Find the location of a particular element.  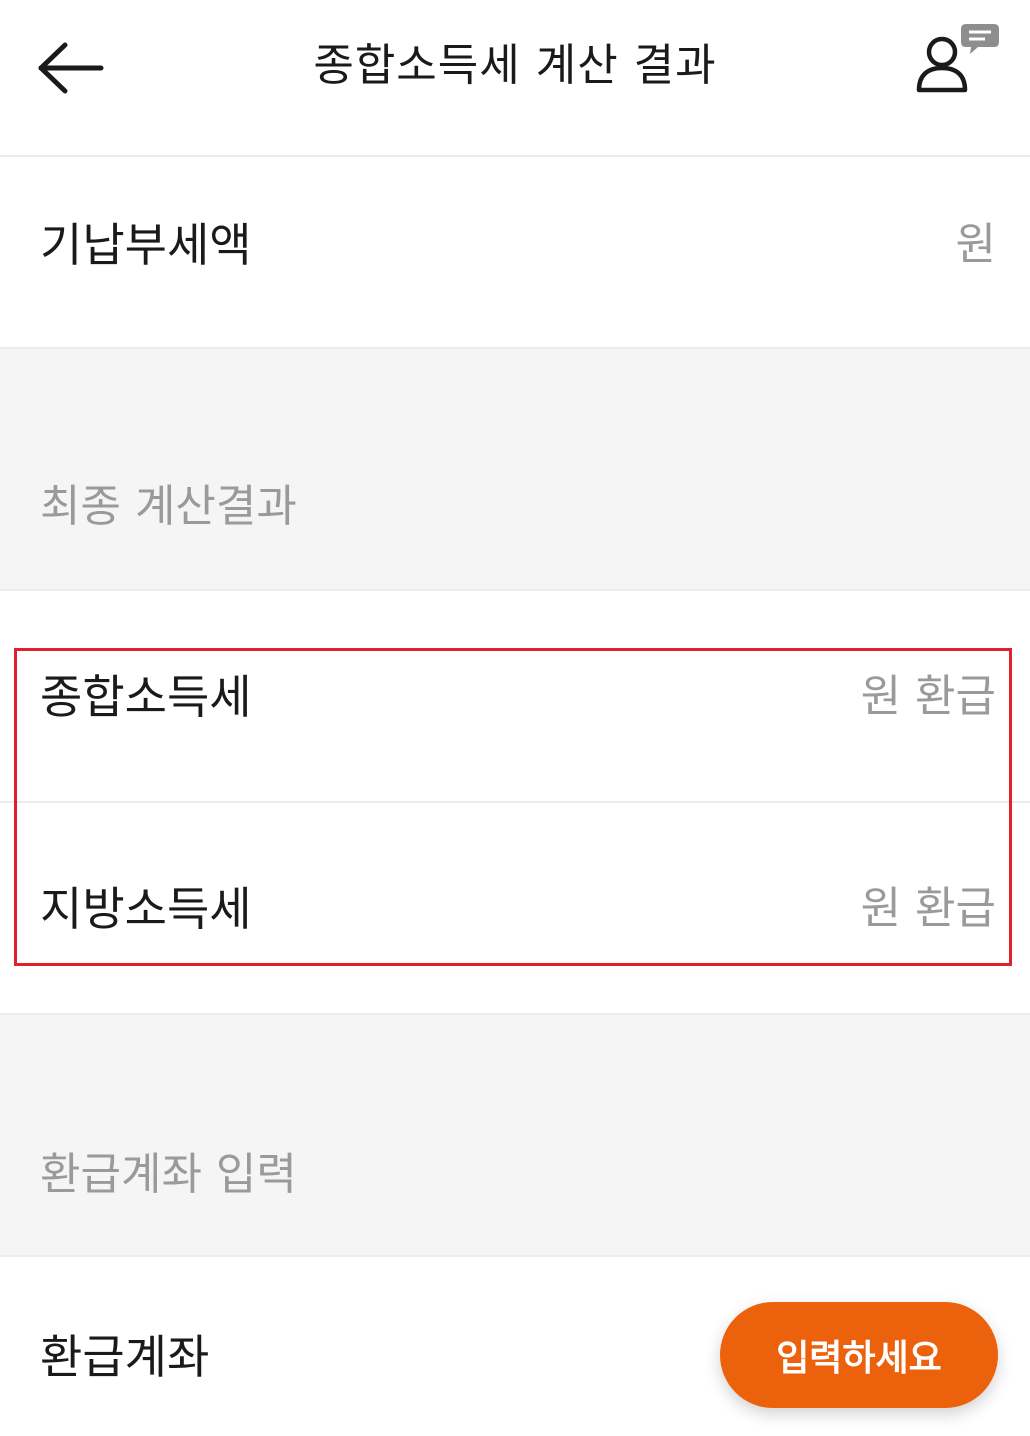

refund-account-section-title: 환급계좌 입력 is located at coordinates (168, 1174).